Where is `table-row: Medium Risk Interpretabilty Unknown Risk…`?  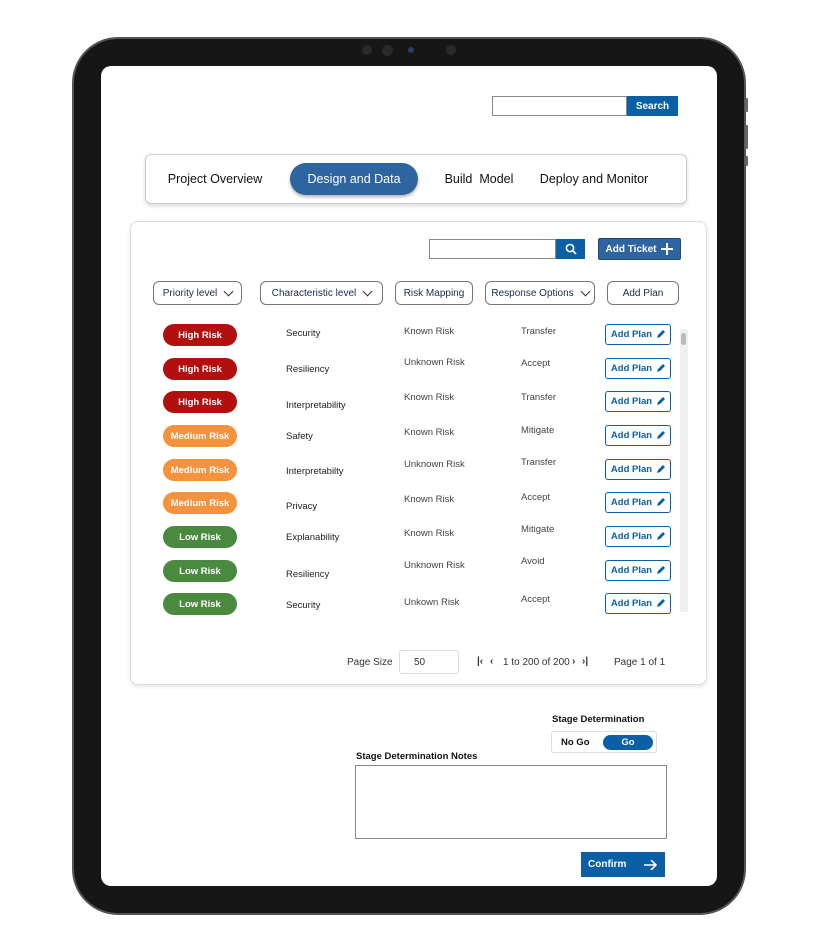 table-row: Medium Risk Interpretabilty Unknown Risk… is located at coordinates (401, 470).